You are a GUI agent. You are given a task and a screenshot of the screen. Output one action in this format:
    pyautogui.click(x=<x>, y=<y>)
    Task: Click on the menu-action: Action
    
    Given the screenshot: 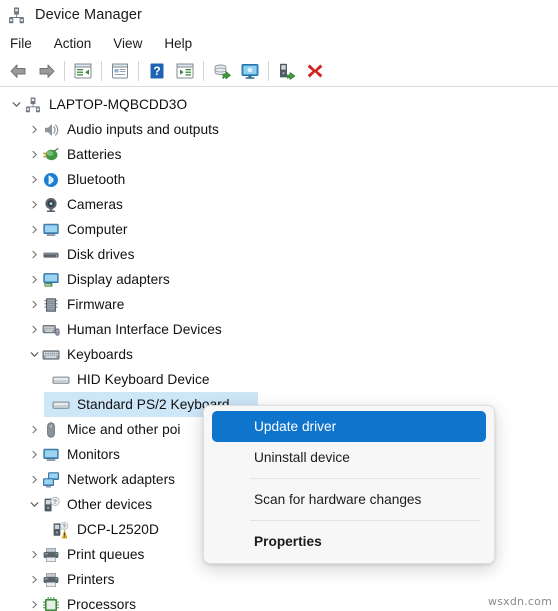 What is the action you would take?
    pyautogui.click(x=78, y=43)
    